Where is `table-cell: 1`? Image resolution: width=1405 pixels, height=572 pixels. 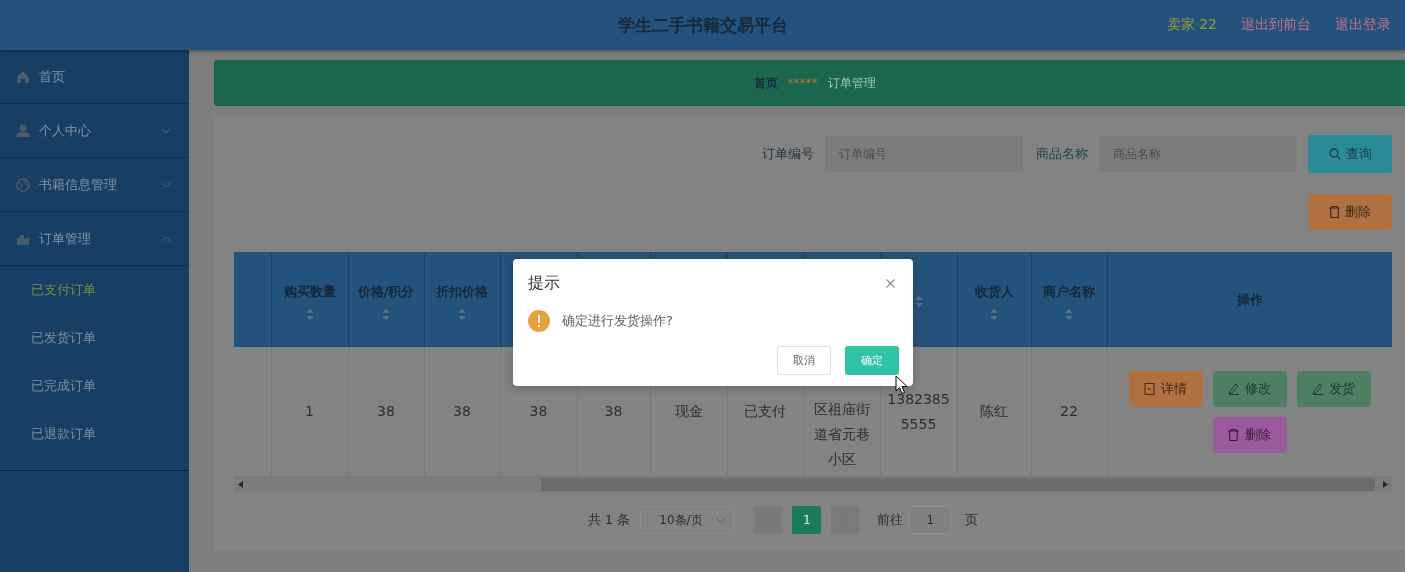 table-cell: 1 is located at coordinates (309, 412).